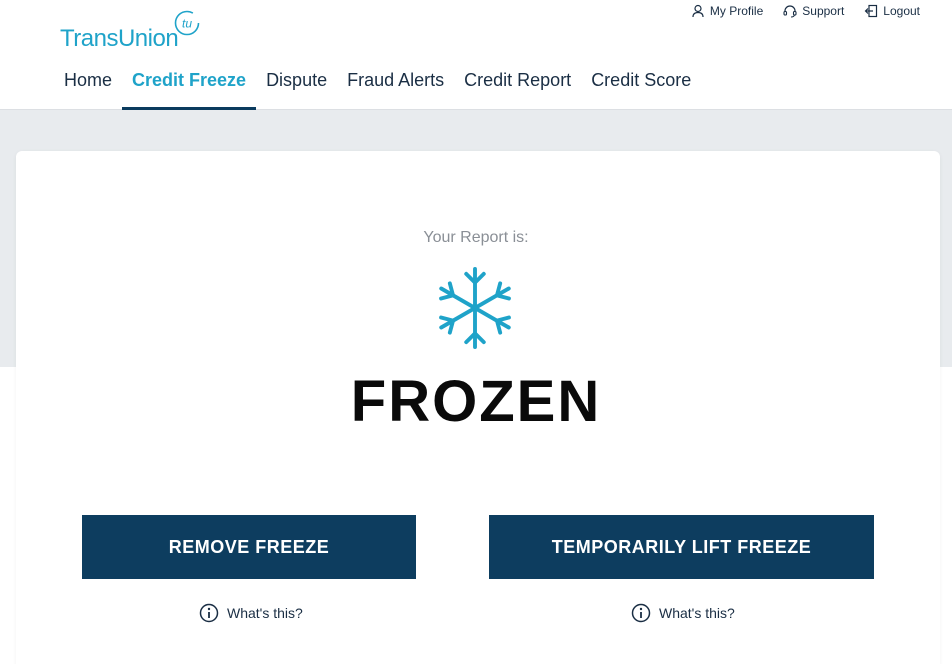 The image size is (952, 664). What do you see at coordinates (475, 308) in the screenshot?
I see `snowflake-icon` at bounding box center [475, 308].